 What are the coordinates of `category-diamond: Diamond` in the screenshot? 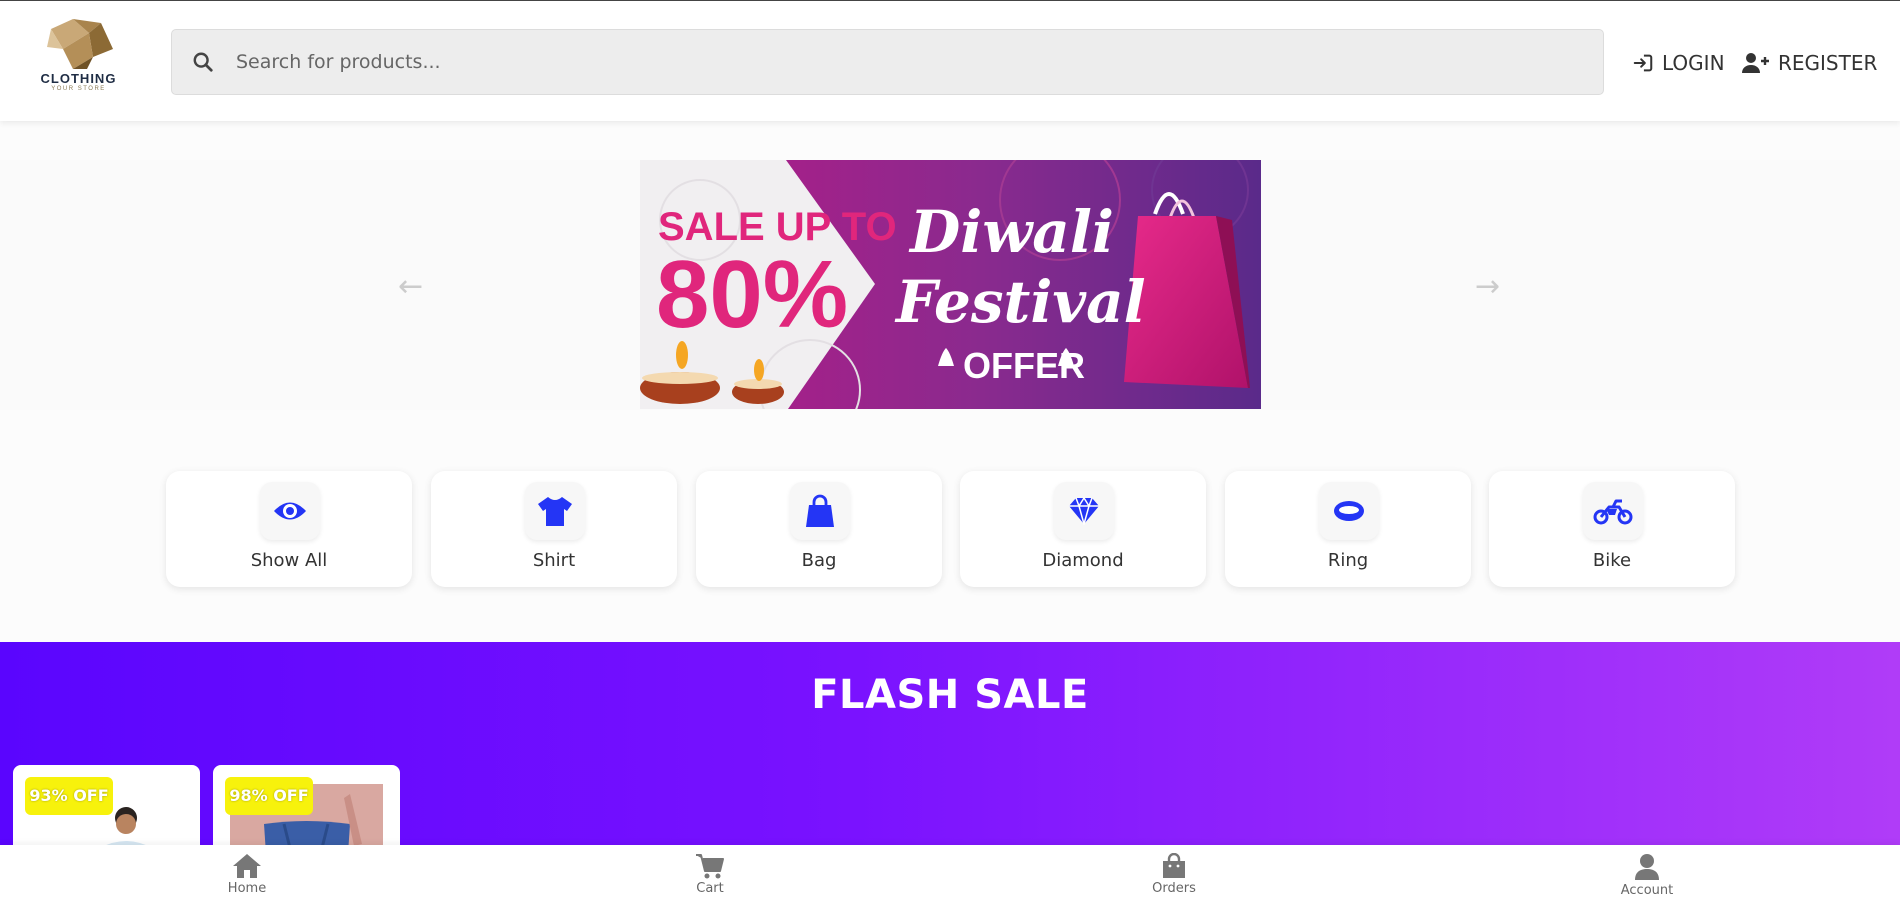 It's located at (1083, 529).